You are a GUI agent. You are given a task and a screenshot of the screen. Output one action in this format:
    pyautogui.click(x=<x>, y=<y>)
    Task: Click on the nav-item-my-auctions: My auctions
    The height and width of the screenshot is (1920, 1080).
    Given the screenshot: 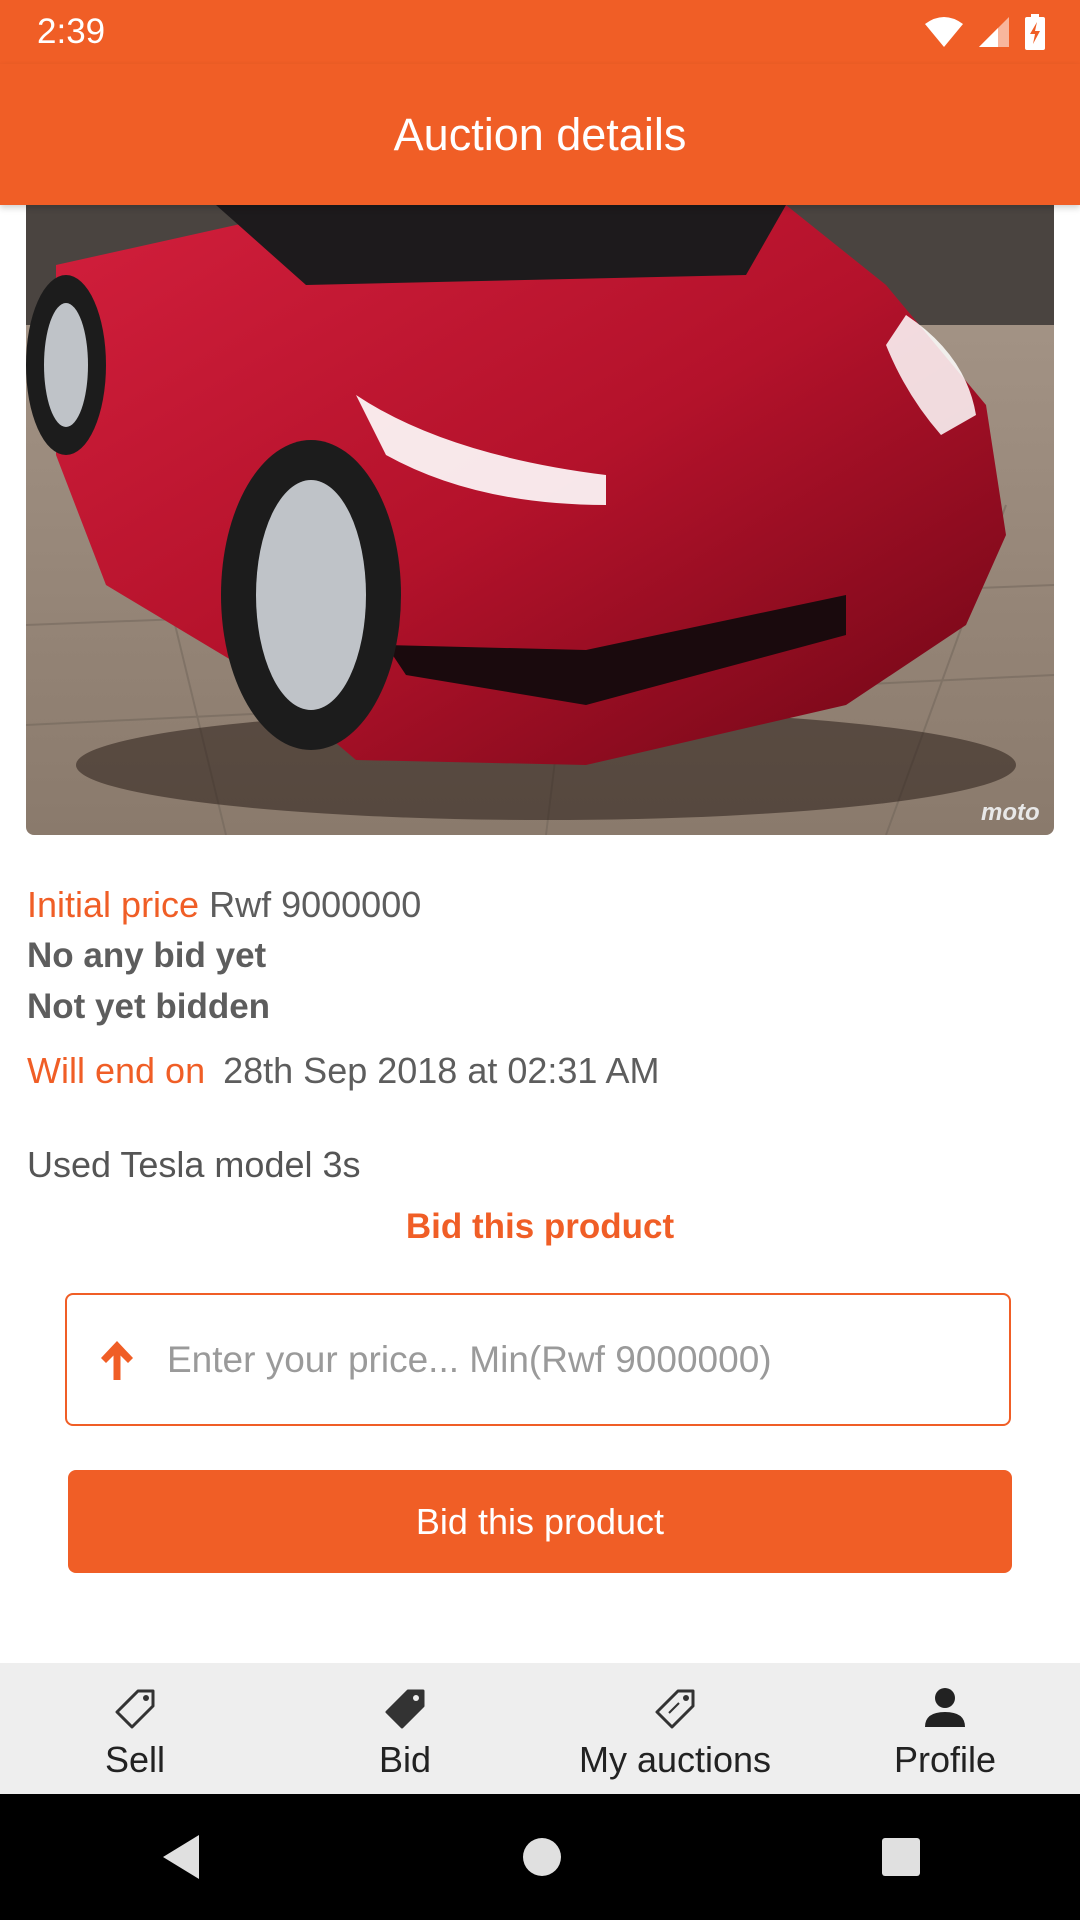 What is the action you would take?
    pyautogui.click(x=675, y=1728)
    